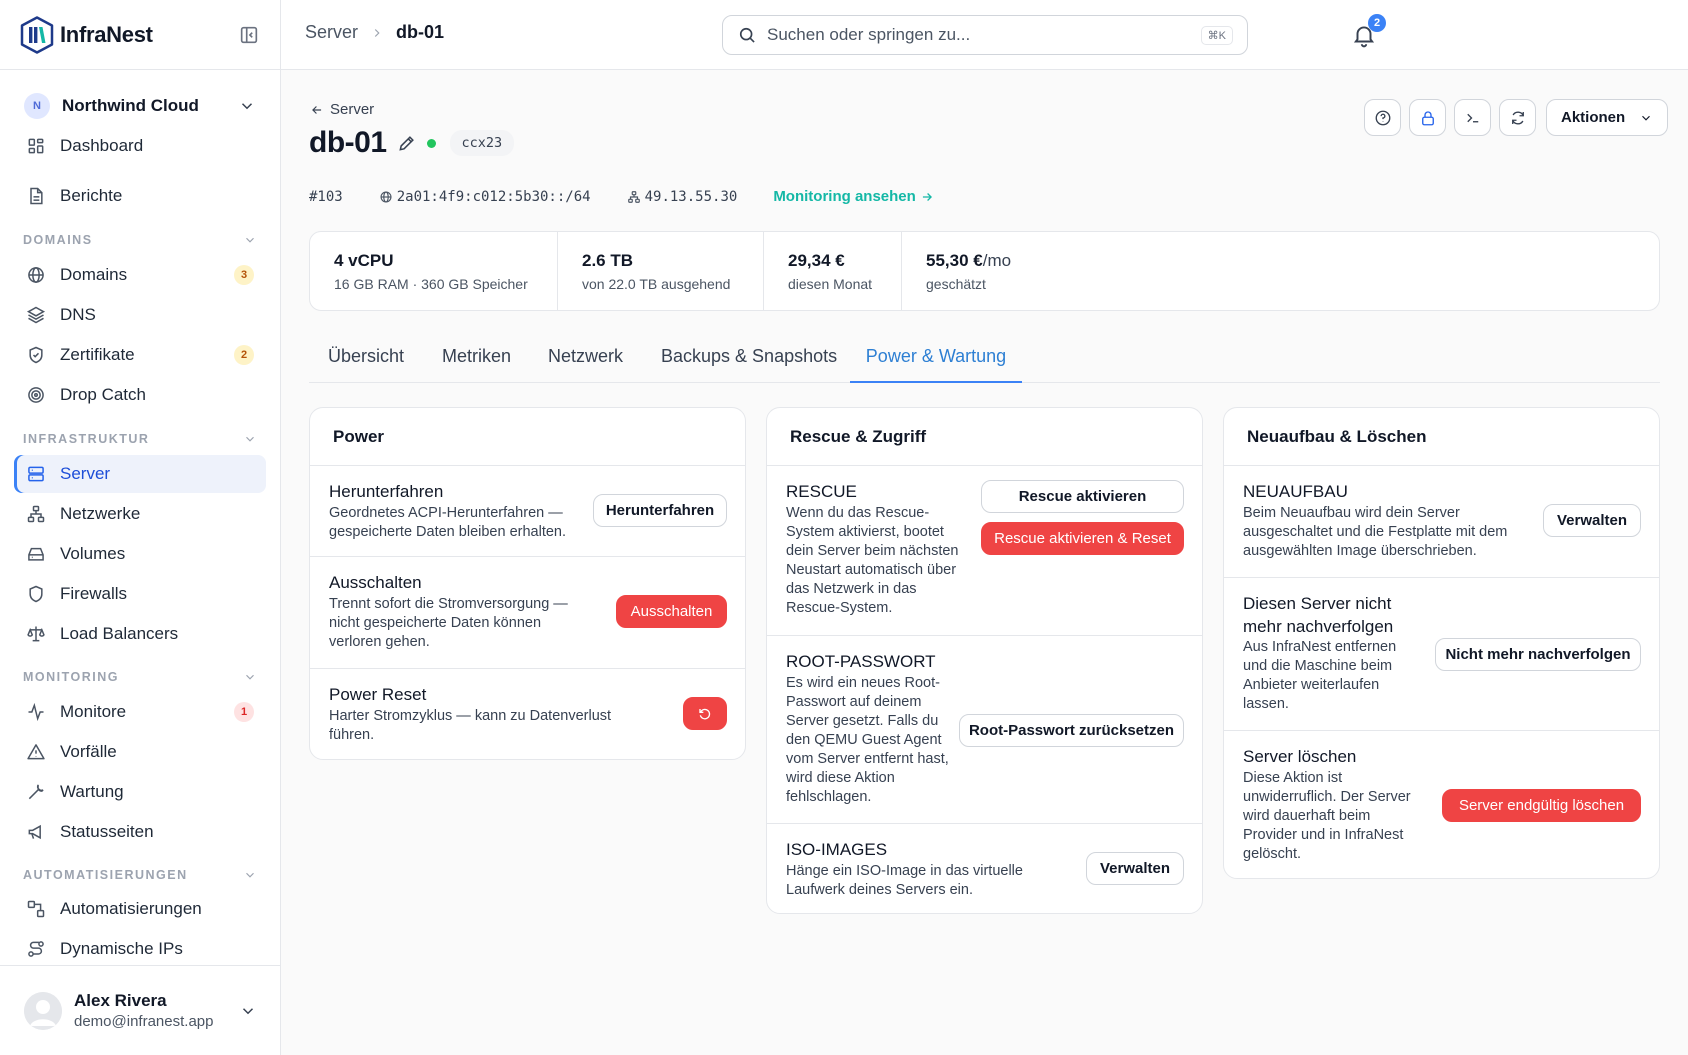  I want to click on rescue-activate-reset-button: Rescue aktivieren & Reset, so click(1082, 538).